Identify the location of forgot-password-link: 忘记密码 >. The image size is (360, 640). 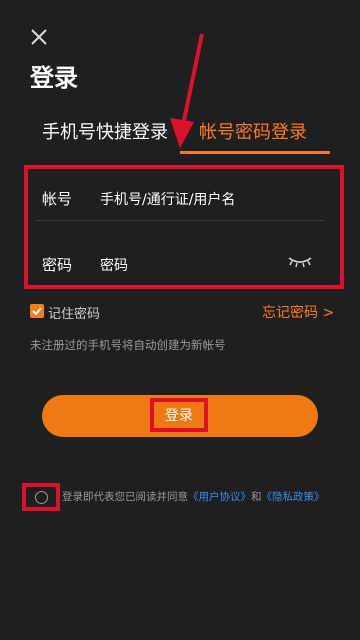
(298, 312).